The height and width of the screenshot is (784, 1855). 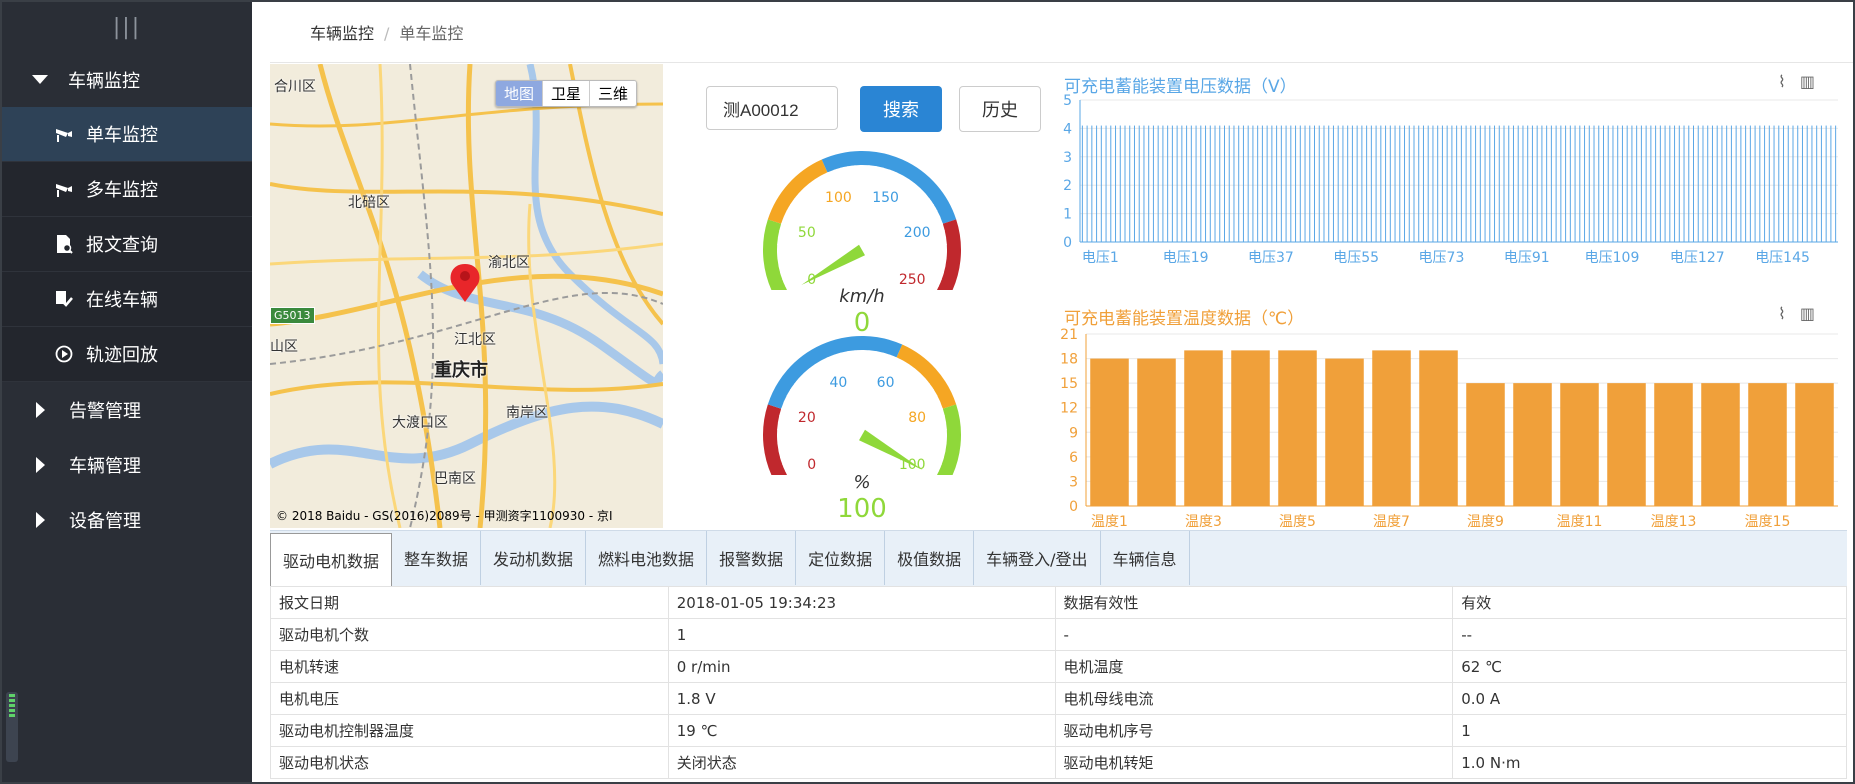 I want to click on search-button: 搜索, so click(x=901, y=109).